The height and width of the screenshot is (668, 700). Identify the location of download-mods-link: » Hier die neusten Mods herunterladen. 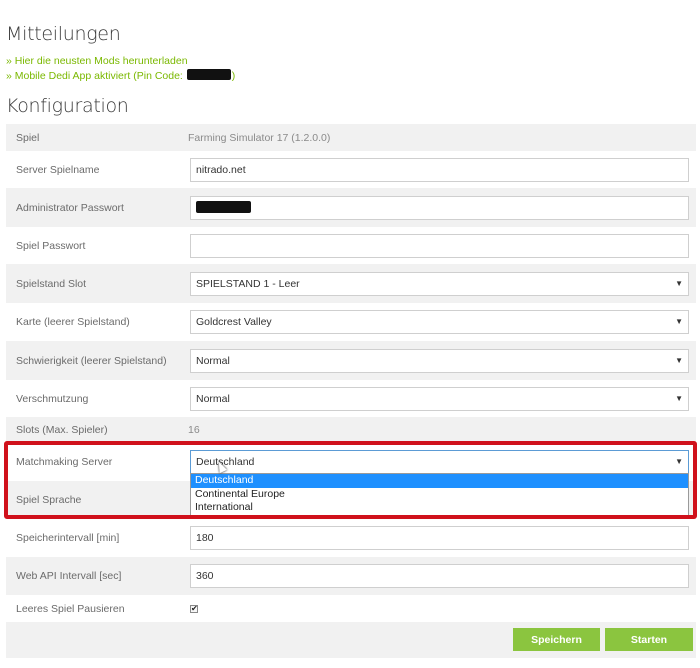
(97, 61).